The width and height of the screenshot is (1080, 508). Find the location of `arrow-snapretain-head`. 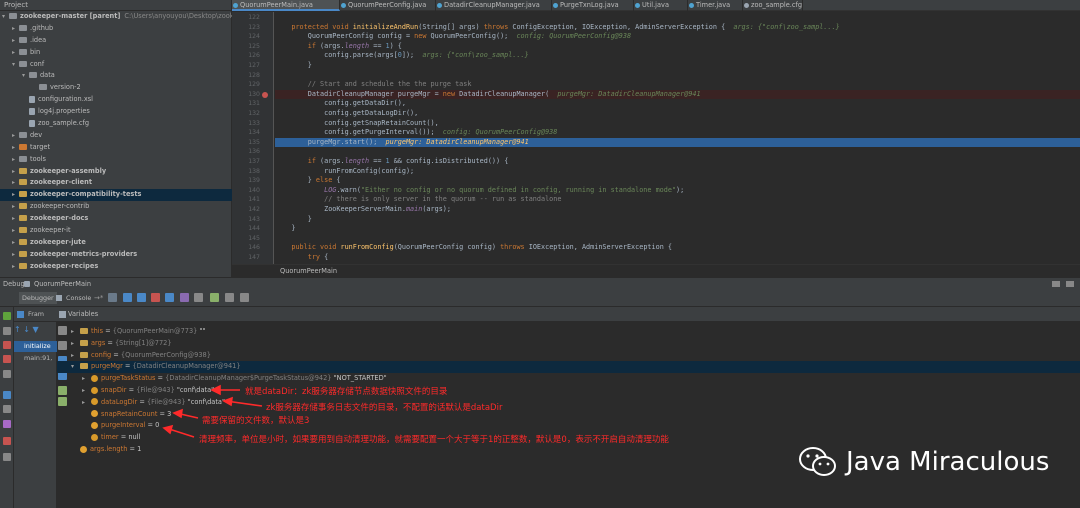

arrow-snapretain-head is located at coordinates (177, 413).